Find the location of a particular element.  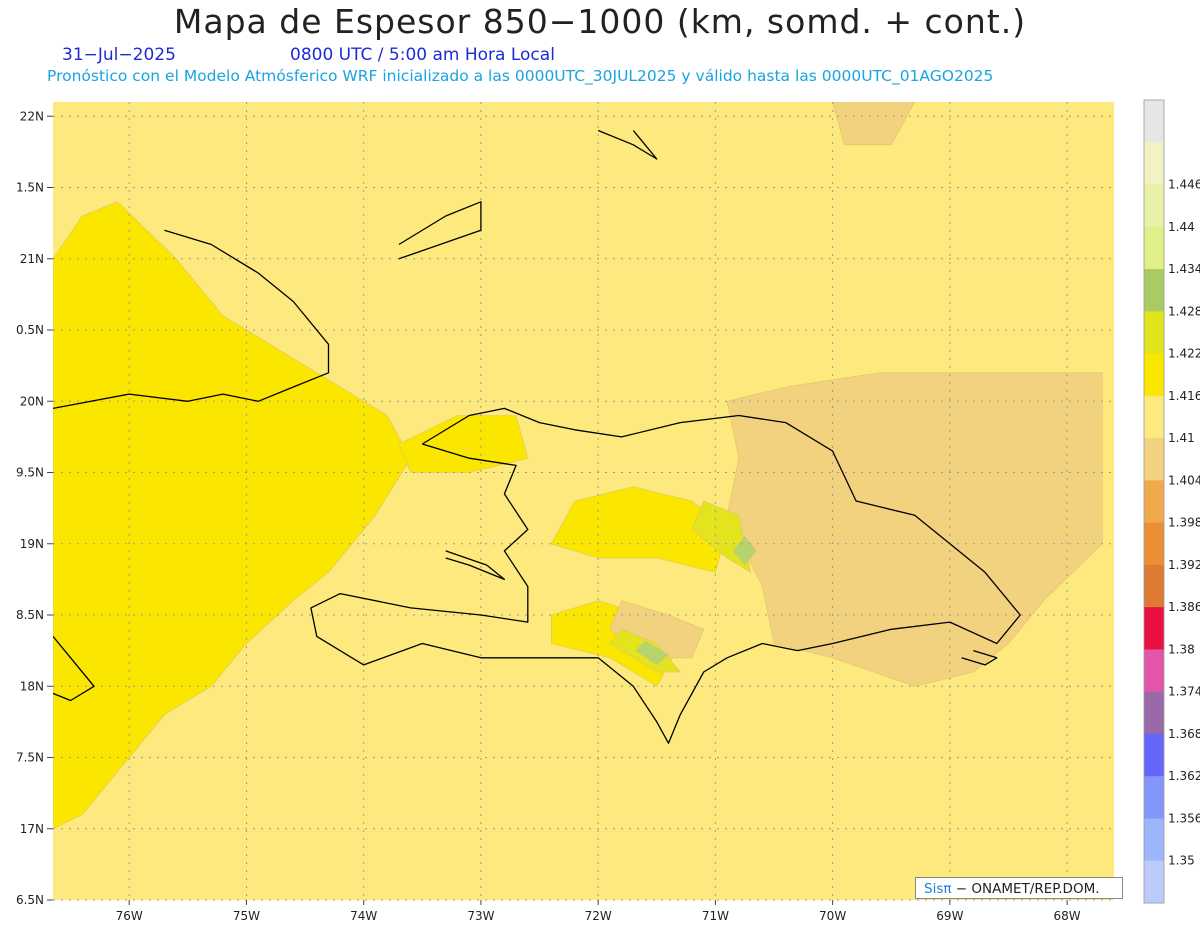

lon-tick-label: 74W is located at coordinates (363, 916).